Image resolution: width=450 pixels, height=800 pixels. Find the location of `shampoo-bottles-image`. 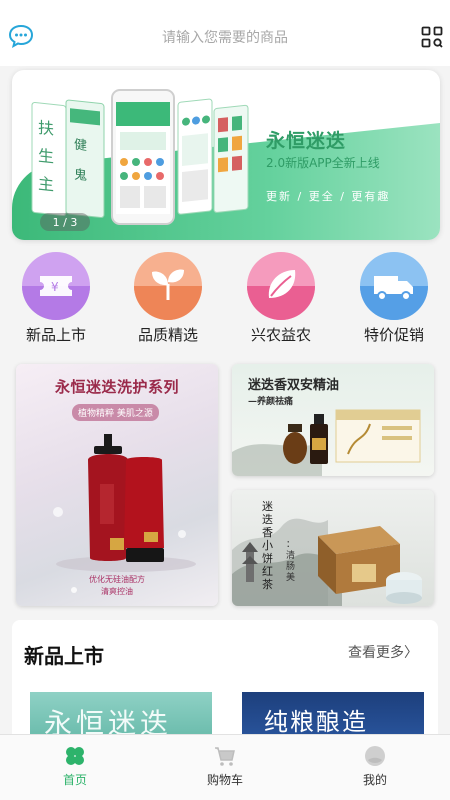

shampoo-bottles-image is located at coordinates (124, 513).